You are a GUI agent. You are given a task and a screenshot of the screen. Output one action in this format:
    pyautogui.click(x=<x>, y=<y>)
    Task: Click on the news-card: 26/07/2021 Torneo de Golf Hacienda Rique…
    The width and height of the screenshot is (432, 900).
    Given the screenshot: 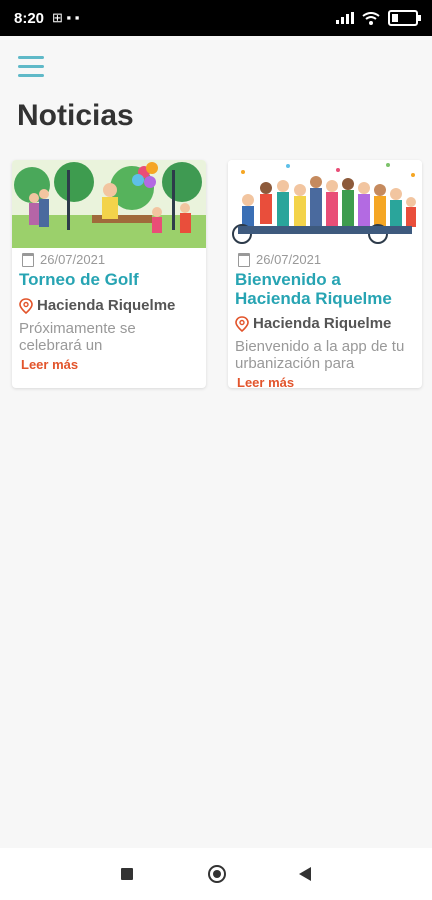 What is the action you would take?
    pyautogui.click(x=109, y=274)
    